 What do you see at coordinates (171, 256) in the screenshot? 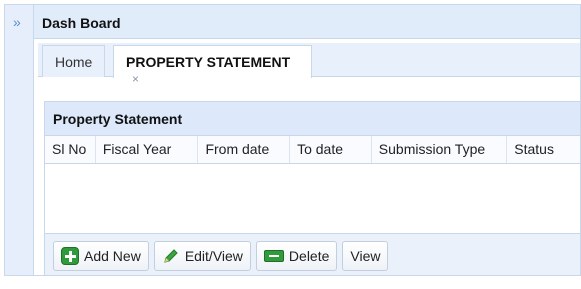
I see `pencil-icon` at bounding box center [171, 256].